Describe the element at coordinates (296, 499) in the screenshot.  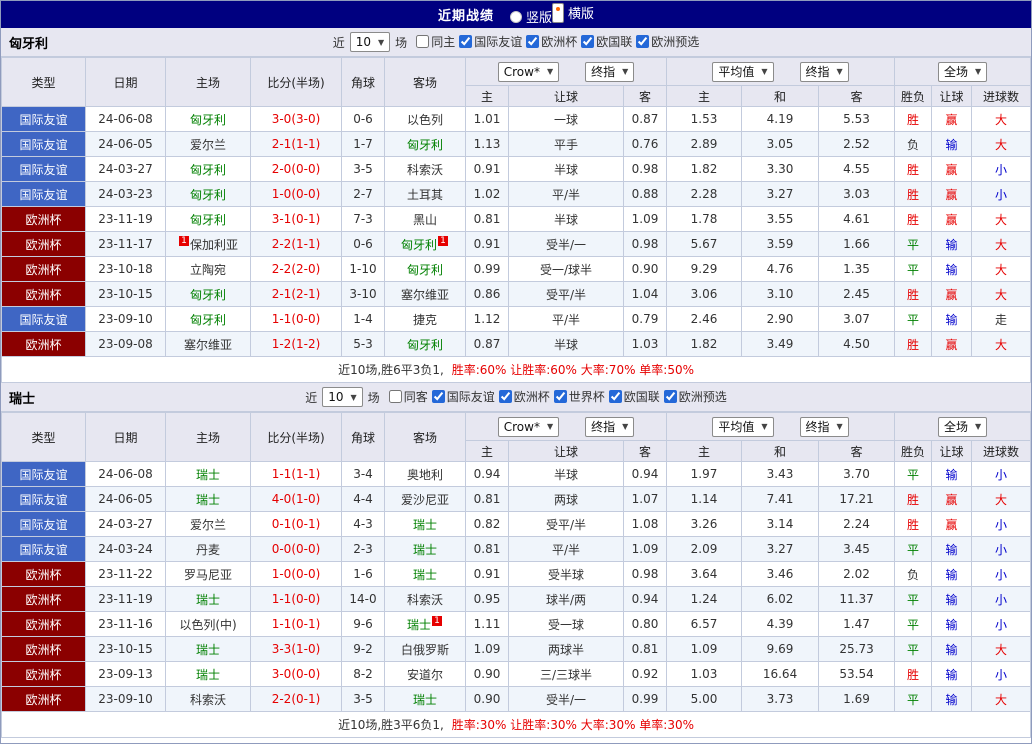
I see `score-cell: 4-0(1-0)` at that location.